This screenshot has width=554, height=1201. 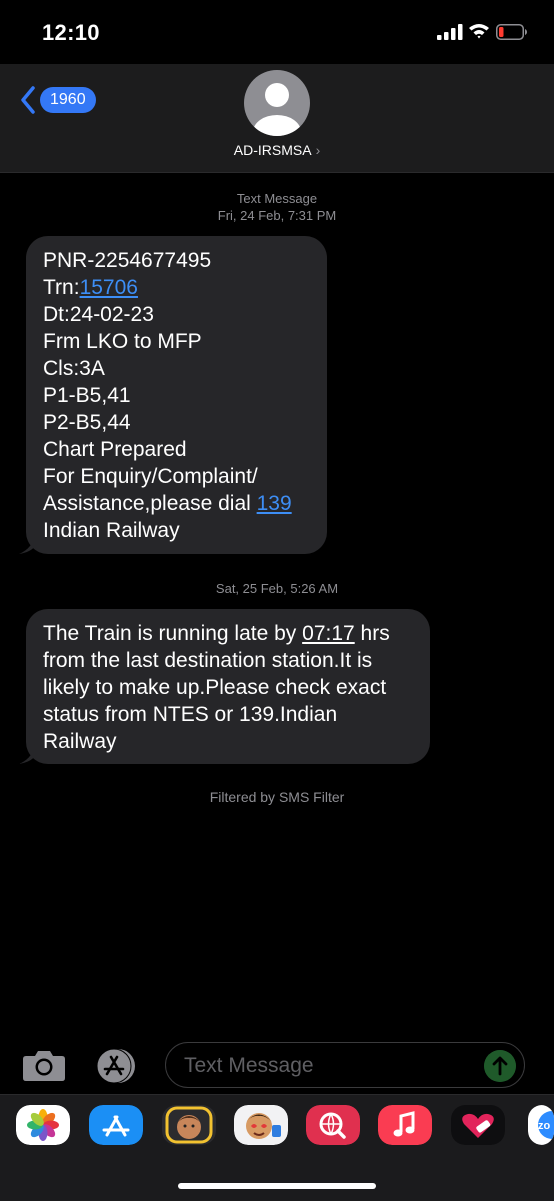 What do you see at coordinates (249, 1065) in the screenshot?
I see `message-input-placeholder: Text Message` at bounding box center [249, 1065].